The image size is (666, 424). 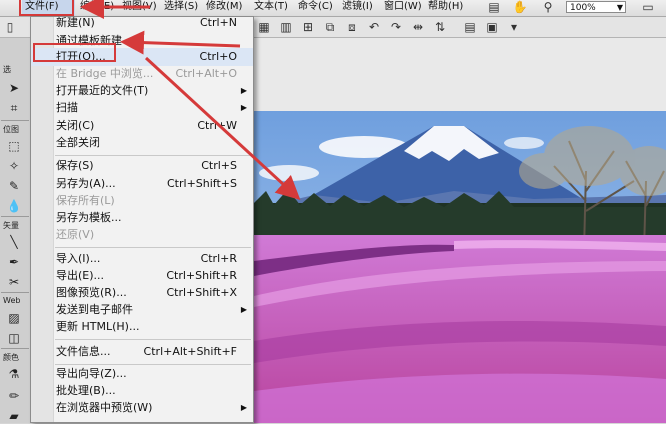 What do you see at coordinates (180, 42) in the screenshot?
I see `arrow-to-open-item` at bounding box center [180, 42].